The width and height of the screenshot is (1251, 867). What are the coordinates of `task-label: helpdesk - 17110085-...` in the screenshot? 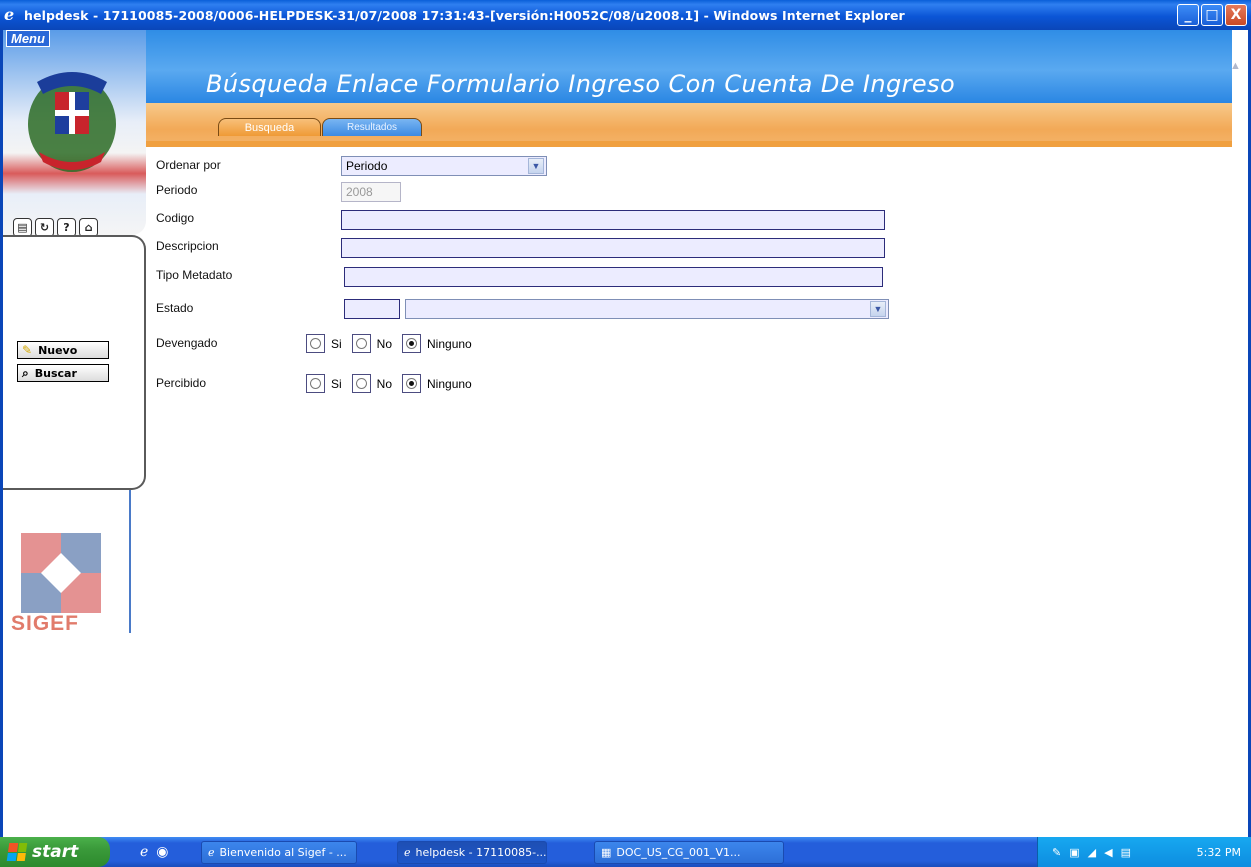 It's located at (481, 852).